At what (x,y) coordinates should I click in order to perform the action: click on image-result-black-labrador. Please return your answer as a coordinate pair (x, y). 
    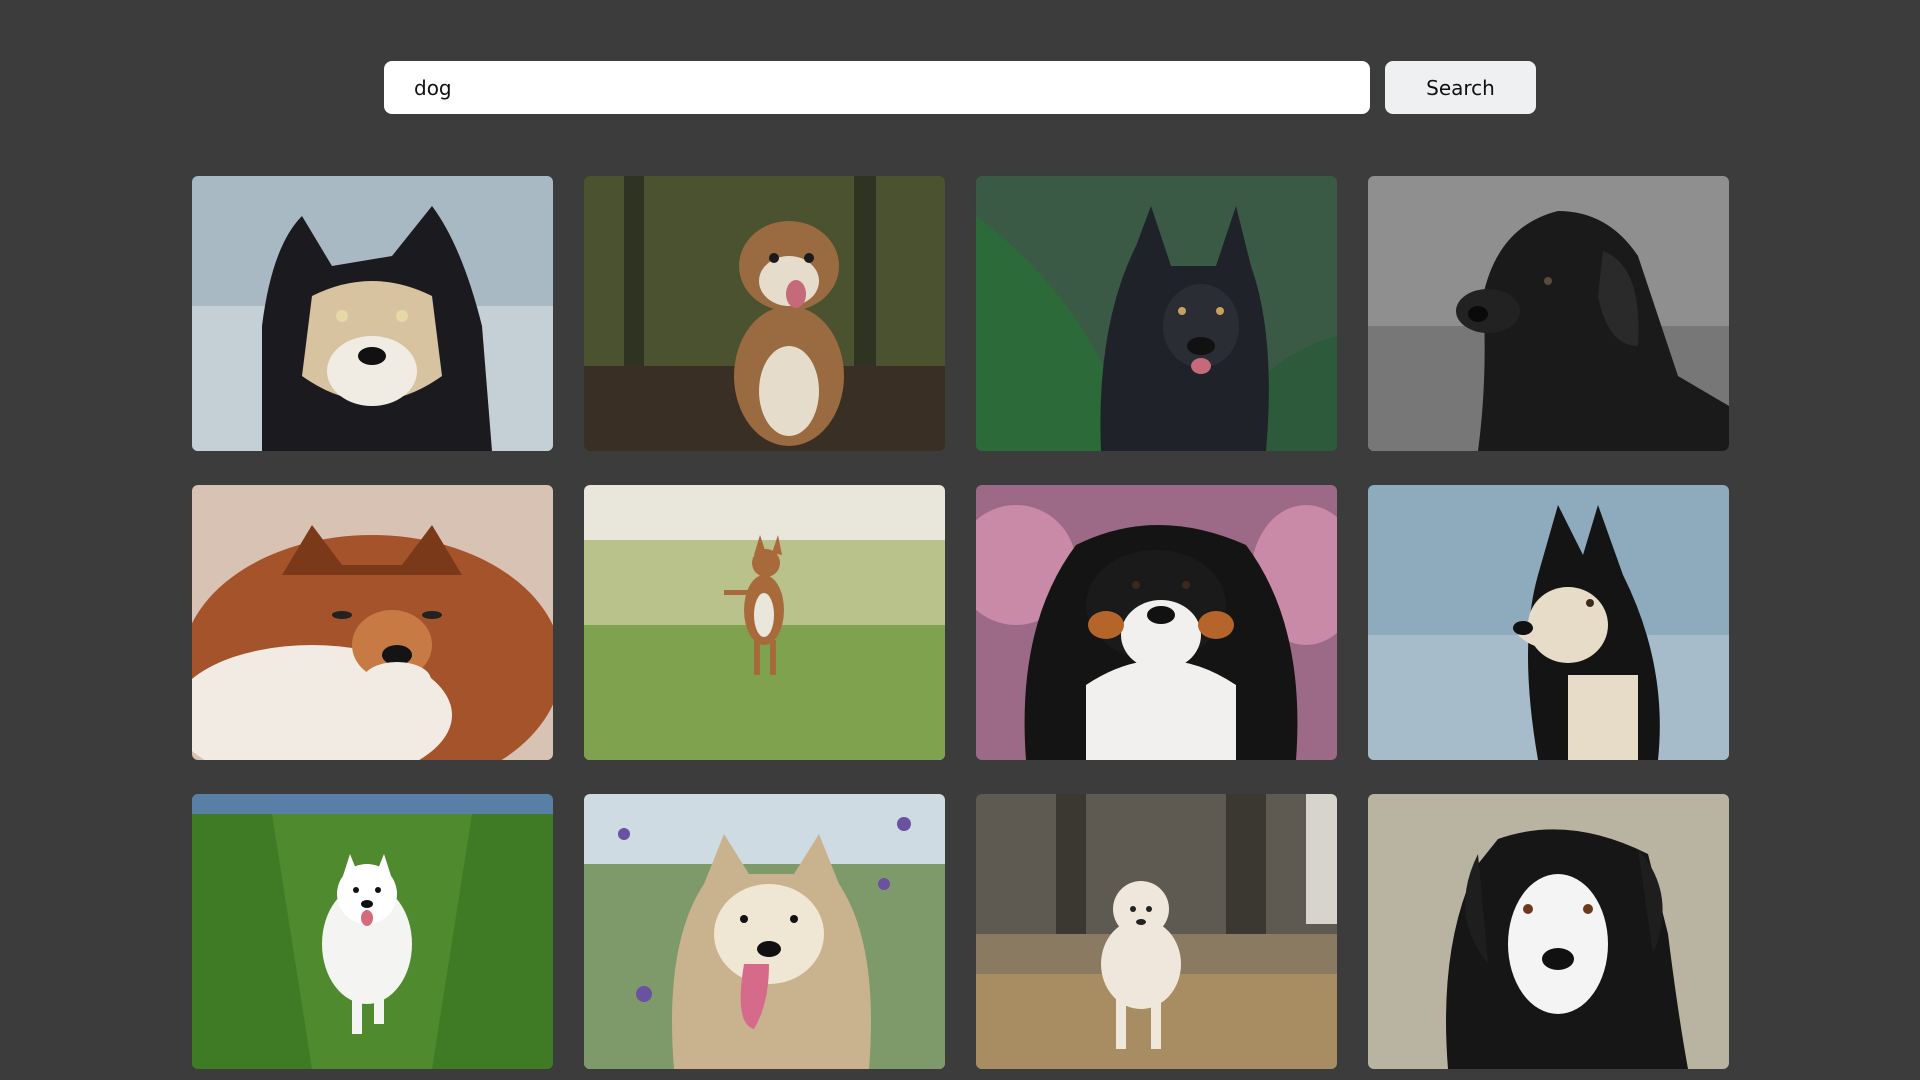
    Looking at the image, I should click on (1548, 313).